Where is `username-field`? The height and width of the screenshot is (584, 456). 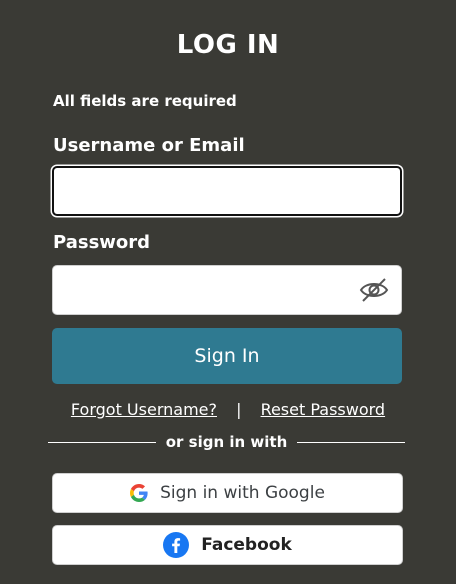 username-field is located at coordinates (227, 191).